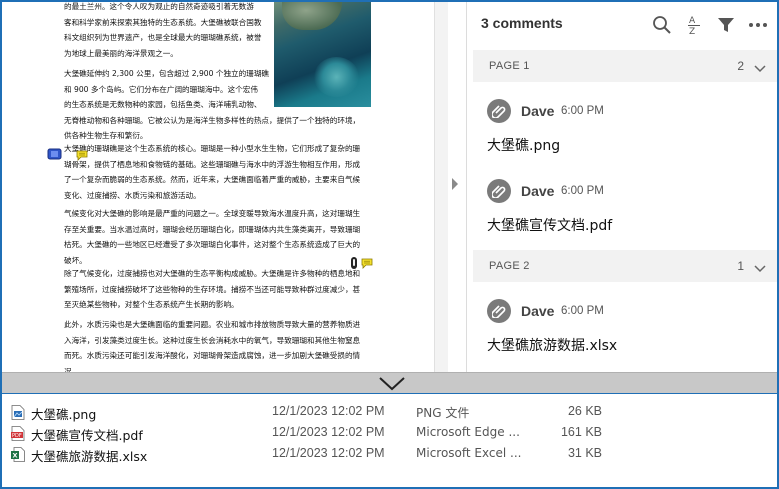  I want to click on text-line: 大堡礁的珊瑚礁是这个生态系统的核心。珊瑚是一种小型水生生物，它们形成了复杂的珊, so click(212, 148).